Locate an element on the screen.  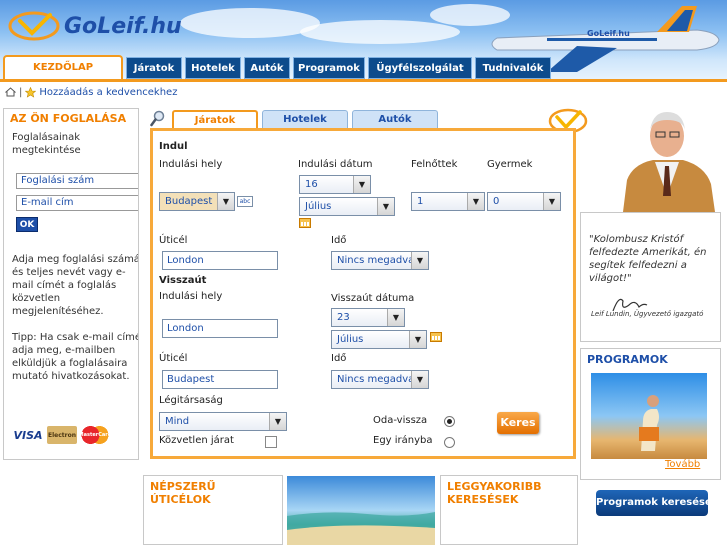
nav-tab-customer-service: Ügyfélszolgálat is located at coordinates (420, 68).